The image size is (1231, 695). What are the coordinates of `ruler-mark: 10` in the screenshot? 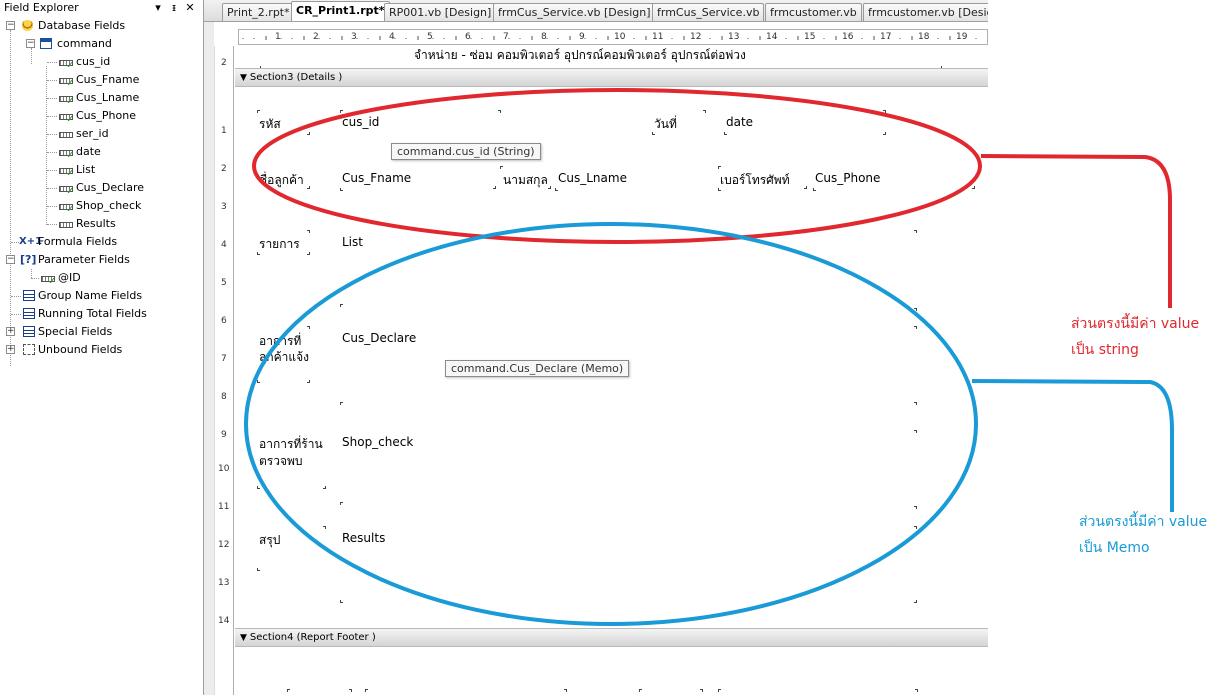 It's located at (620, 37).